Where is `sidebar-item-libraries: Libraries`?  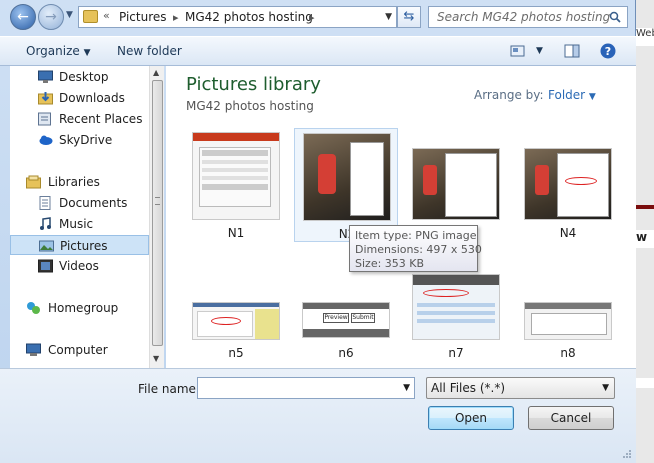
sidebar-item-libraries: Libraries is located at coordinates (79, 182).